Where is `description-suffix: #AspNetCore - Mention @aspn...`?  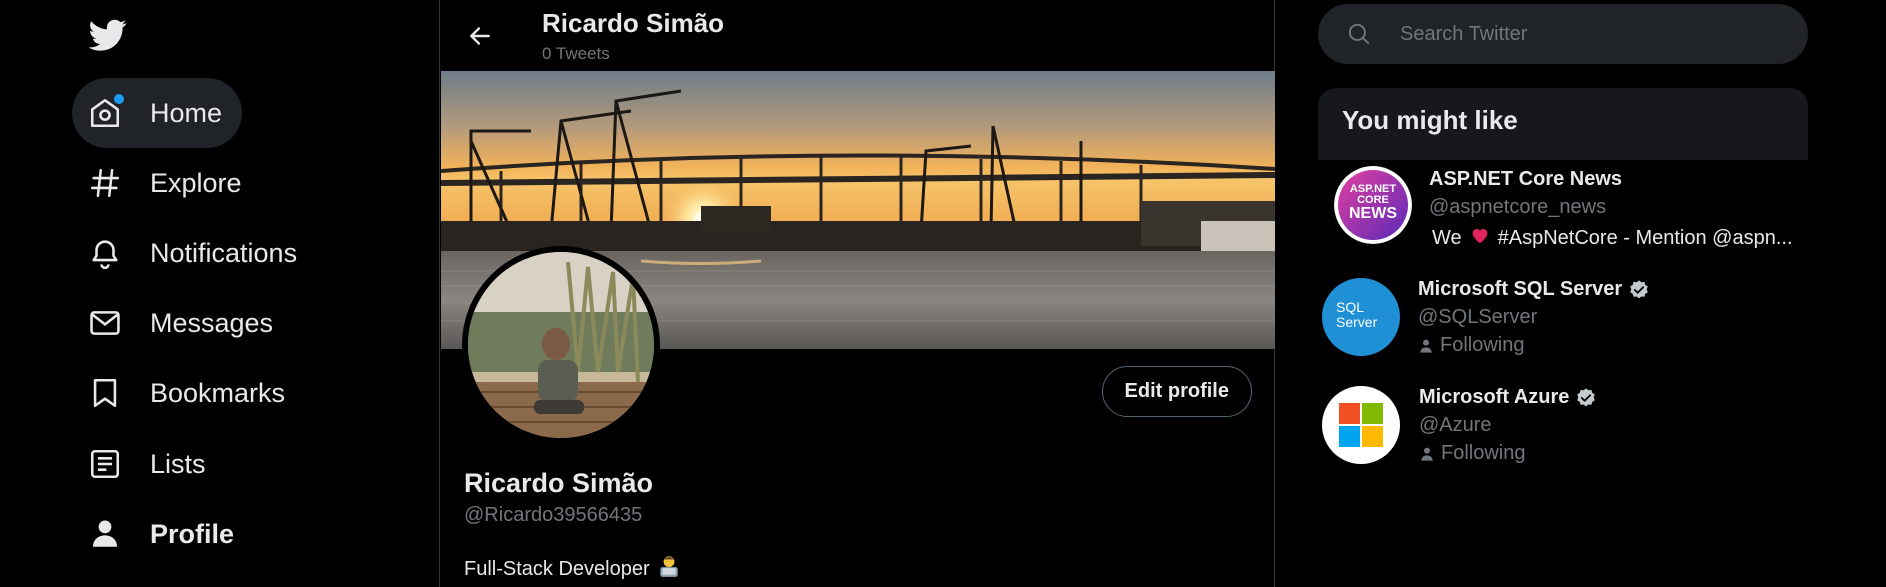 description-suffix: #AspNetCore - Mention @aspn... is located at coordinates (1645, 237).